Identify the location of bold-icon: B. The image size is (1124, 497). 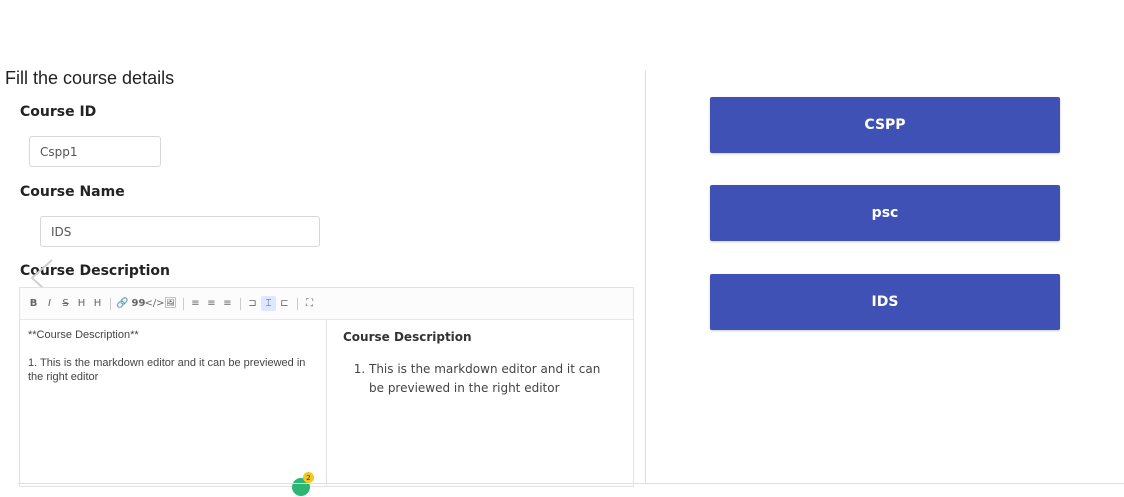
(33, 303).